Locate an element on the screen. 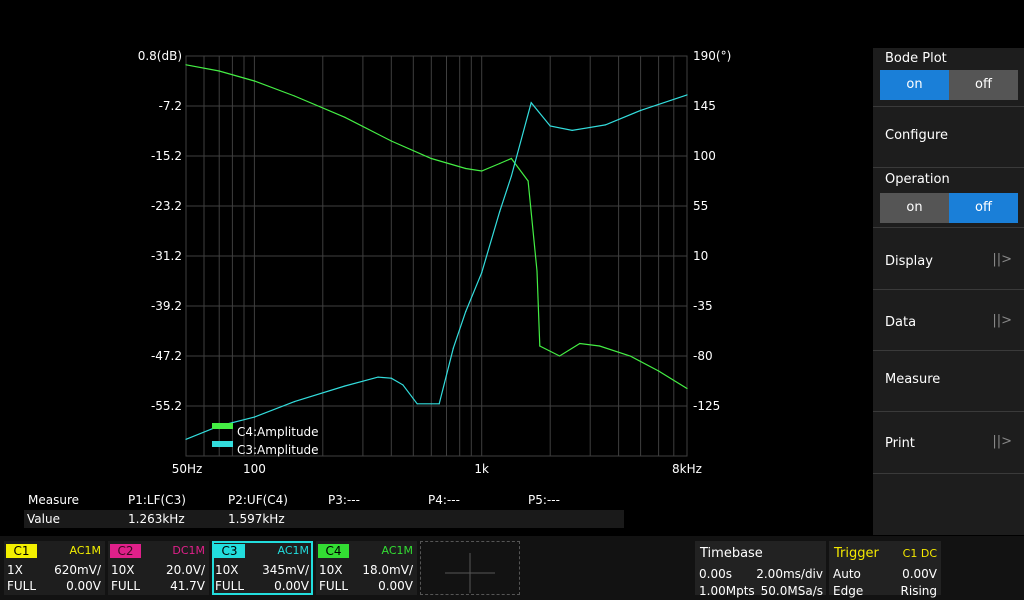  add-channel-slot is located at coordinates (470, 568).